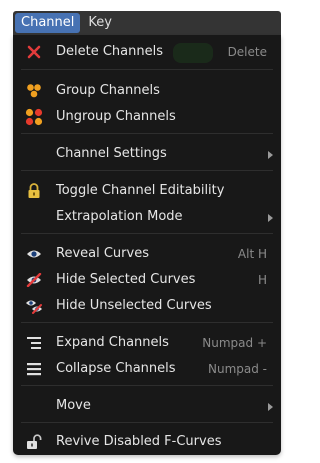 Image resolution: width=320 pixels, height=463 pixels. Describe the element at coordinates (34, 442) in the screenshot. I see `unlock-icon` at that location.